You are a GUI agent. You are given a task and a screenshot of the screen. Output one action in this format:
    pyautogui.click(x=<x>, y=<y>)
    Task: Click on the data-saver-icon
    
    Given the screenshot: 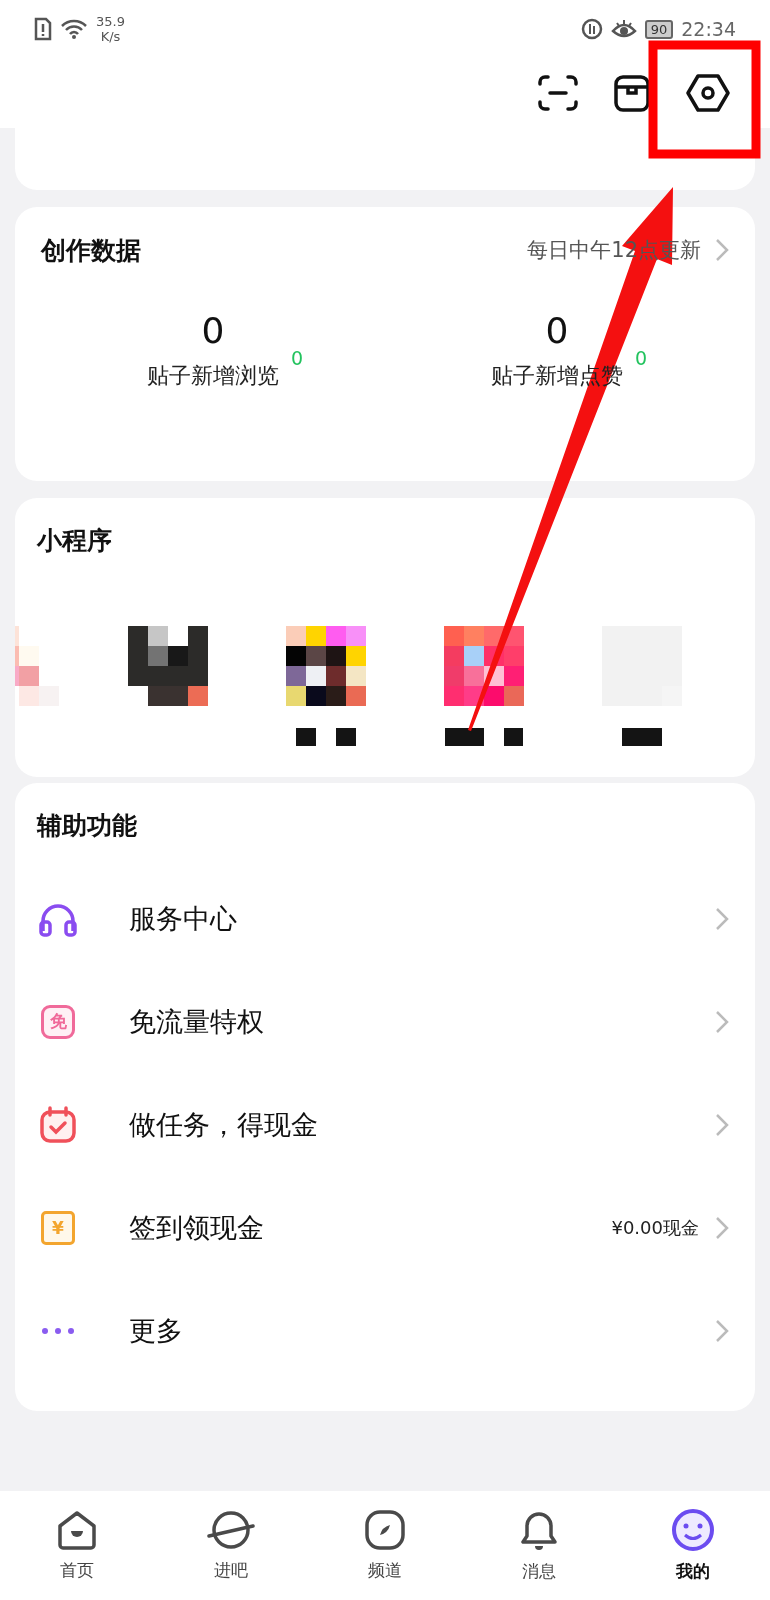 What is the action you would take?
    pyautogui.click(x=591, y=29)
    